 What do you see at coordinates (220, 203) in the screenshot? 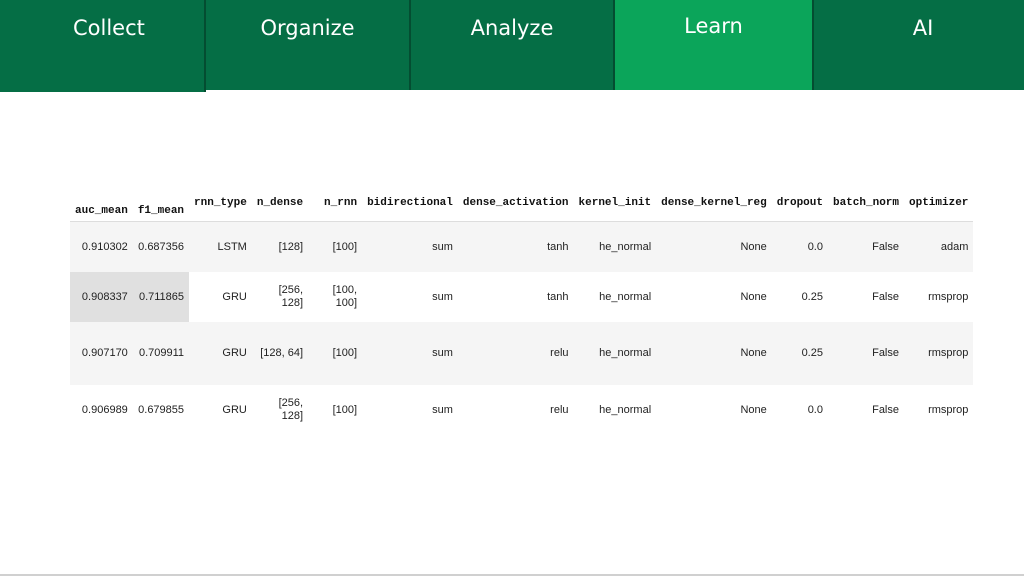
I see `column-header-rnn-type: rnn_type` at bounding box center [220, 203].